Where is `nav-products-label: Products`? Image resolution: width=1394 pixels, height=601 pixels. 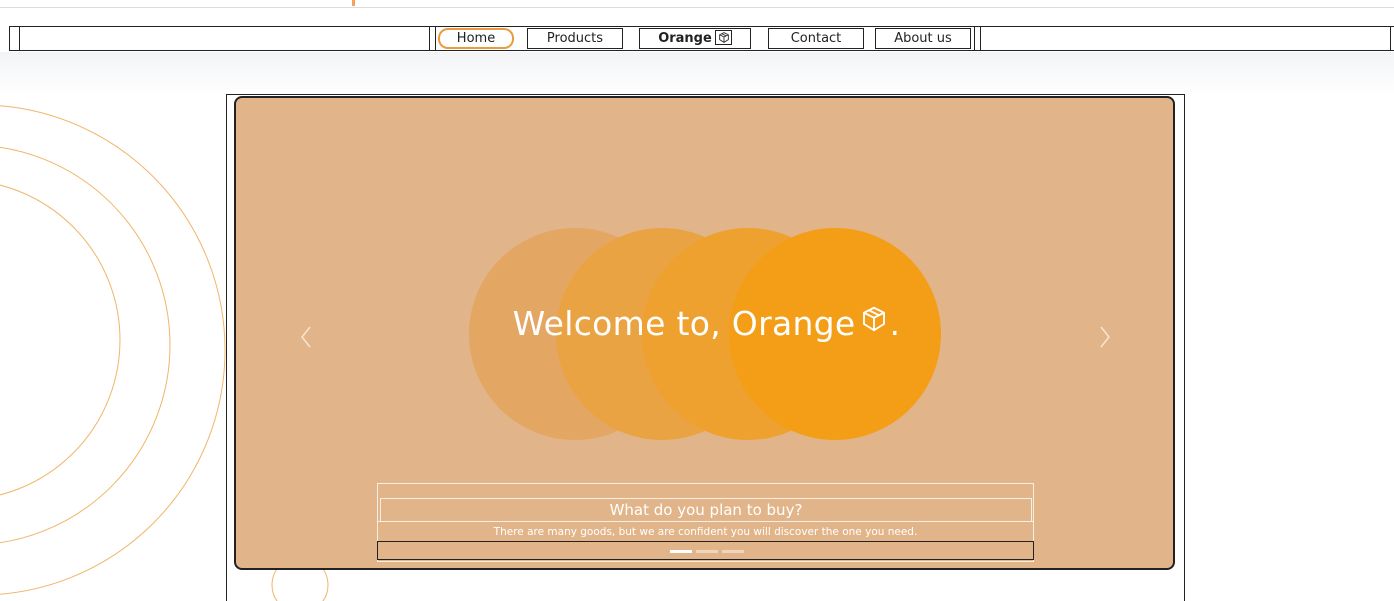 nav-products-label: Products is located at coordinates (575, 38).